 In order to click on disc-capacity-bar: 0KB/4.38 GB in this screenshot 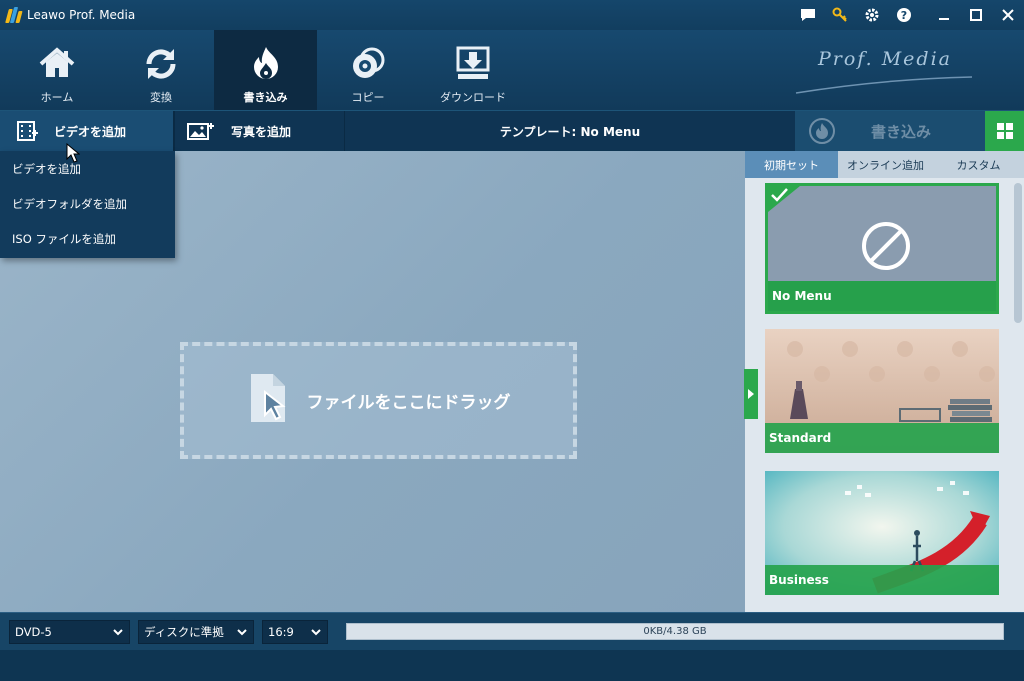, I will do `click(675, 631)`.